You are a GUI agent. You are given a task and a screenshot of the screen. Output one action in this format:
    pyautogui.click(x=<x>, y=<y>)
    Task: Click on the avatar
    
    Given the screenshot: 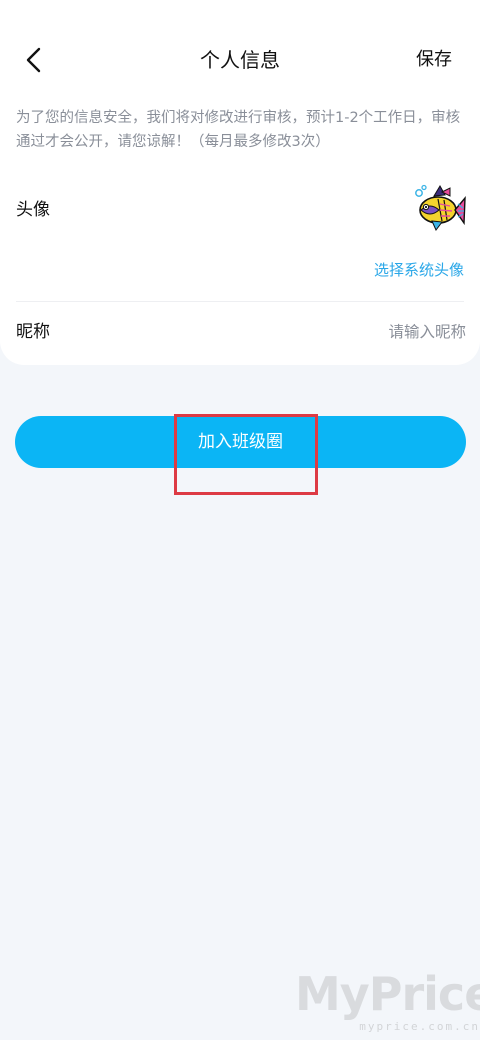 What is the action you would take?
    pyautogui.click(x=439, y=209)
    